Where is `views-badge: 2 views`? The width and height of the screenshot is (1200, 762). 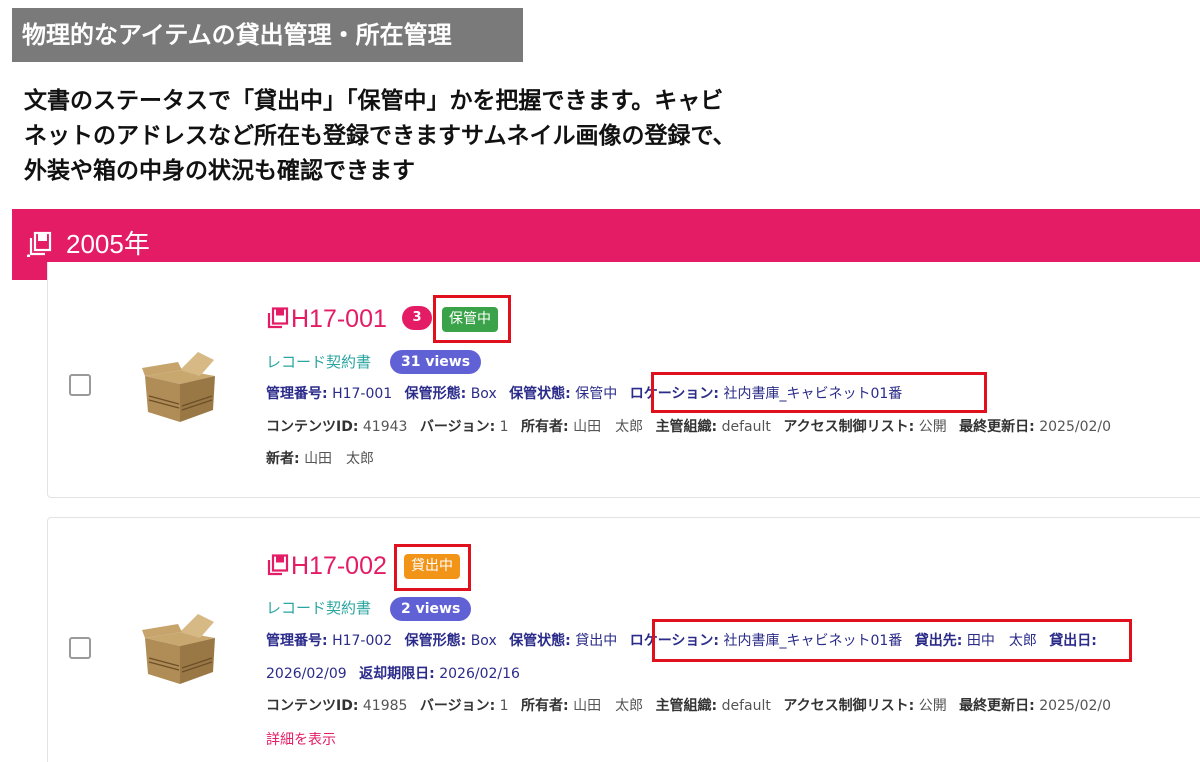
views-badge: 2 views is located at coordinates (431, 609).